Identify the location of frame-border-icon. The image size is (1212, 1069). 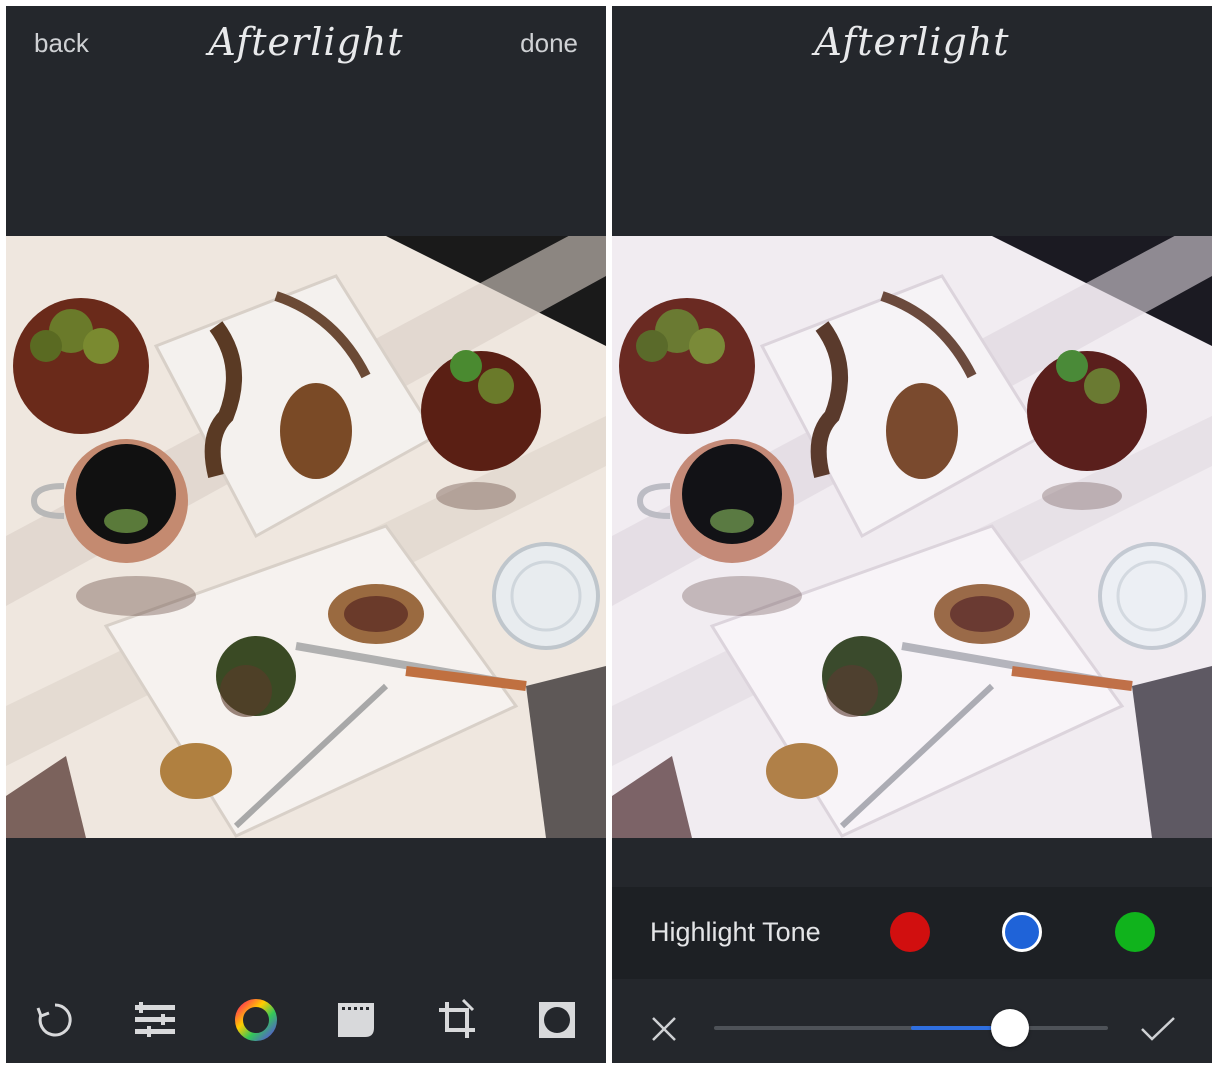
(557, 1020).